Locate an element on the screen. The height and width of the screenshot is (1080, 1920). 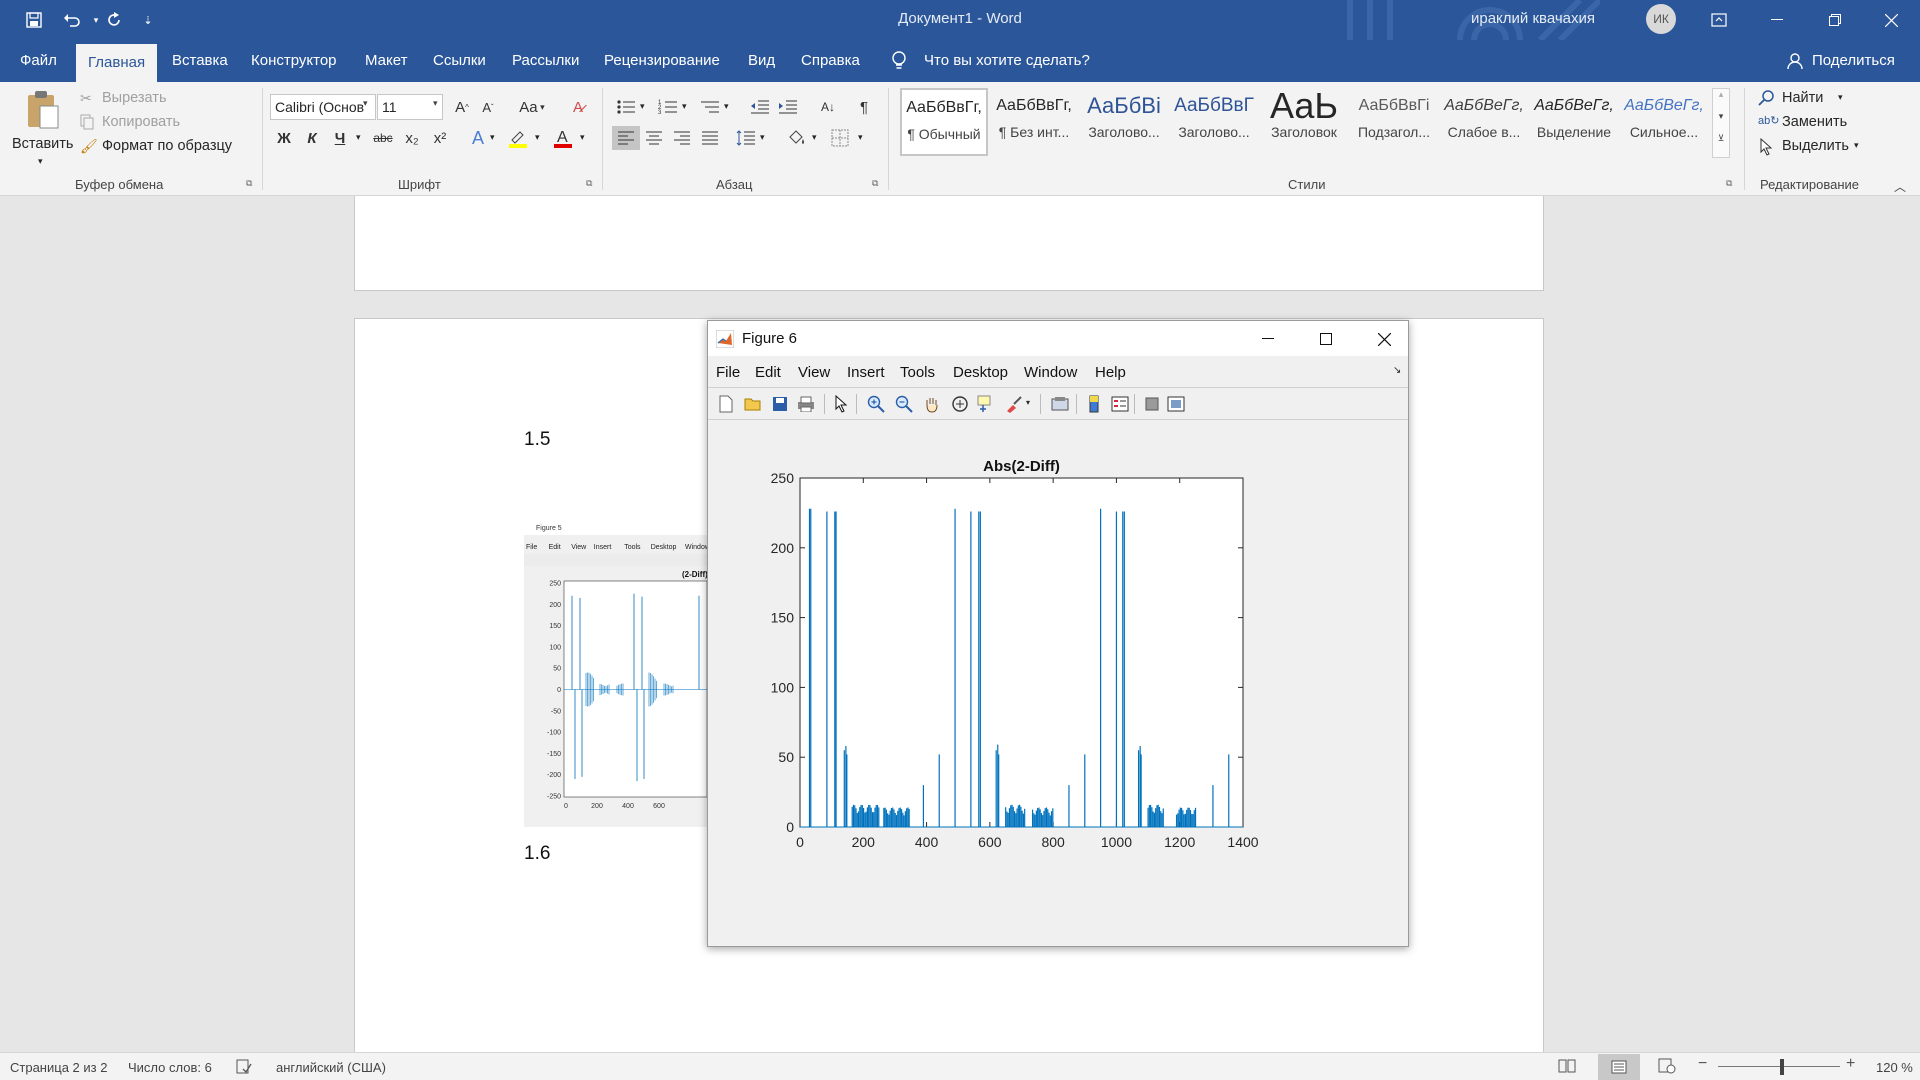
shrink-font-icon: Aˇ is located at coordinates (488, 107).